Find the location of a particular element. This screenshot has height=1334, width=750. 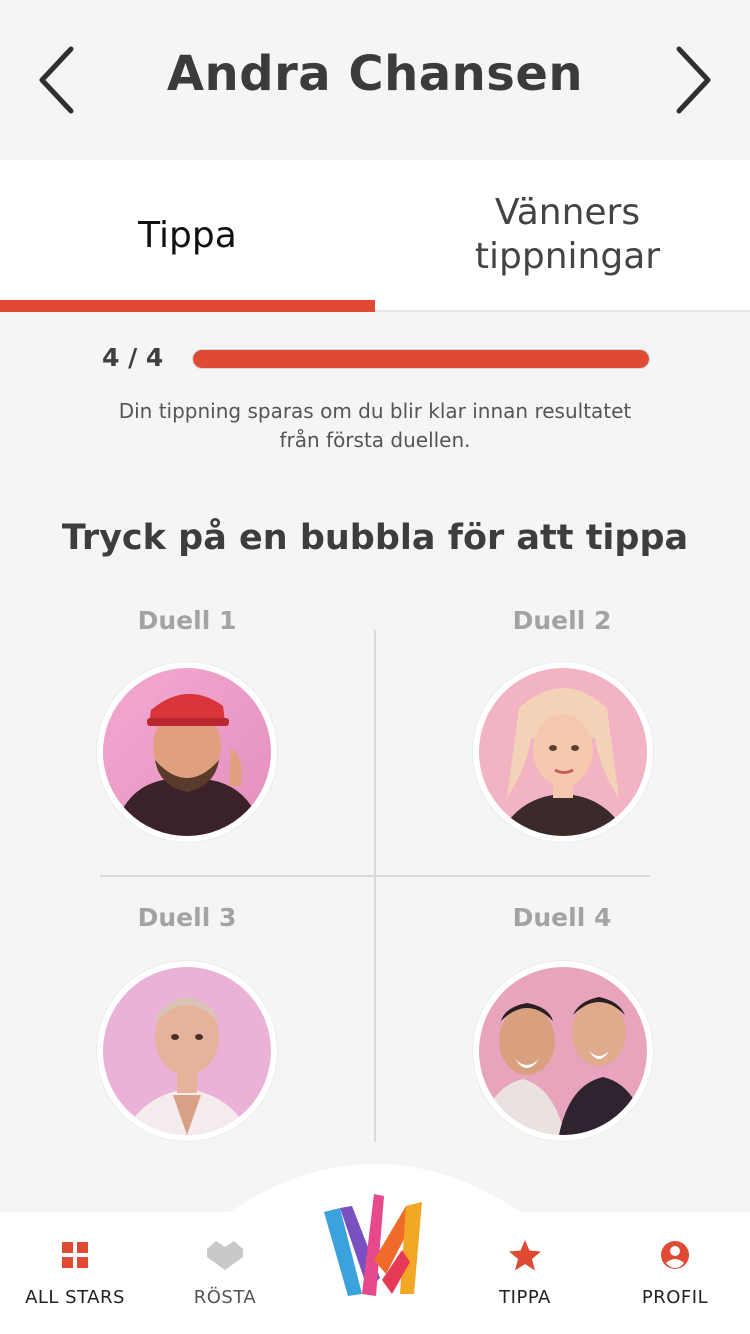

profile-icon is located at coordinates (675, 1255).